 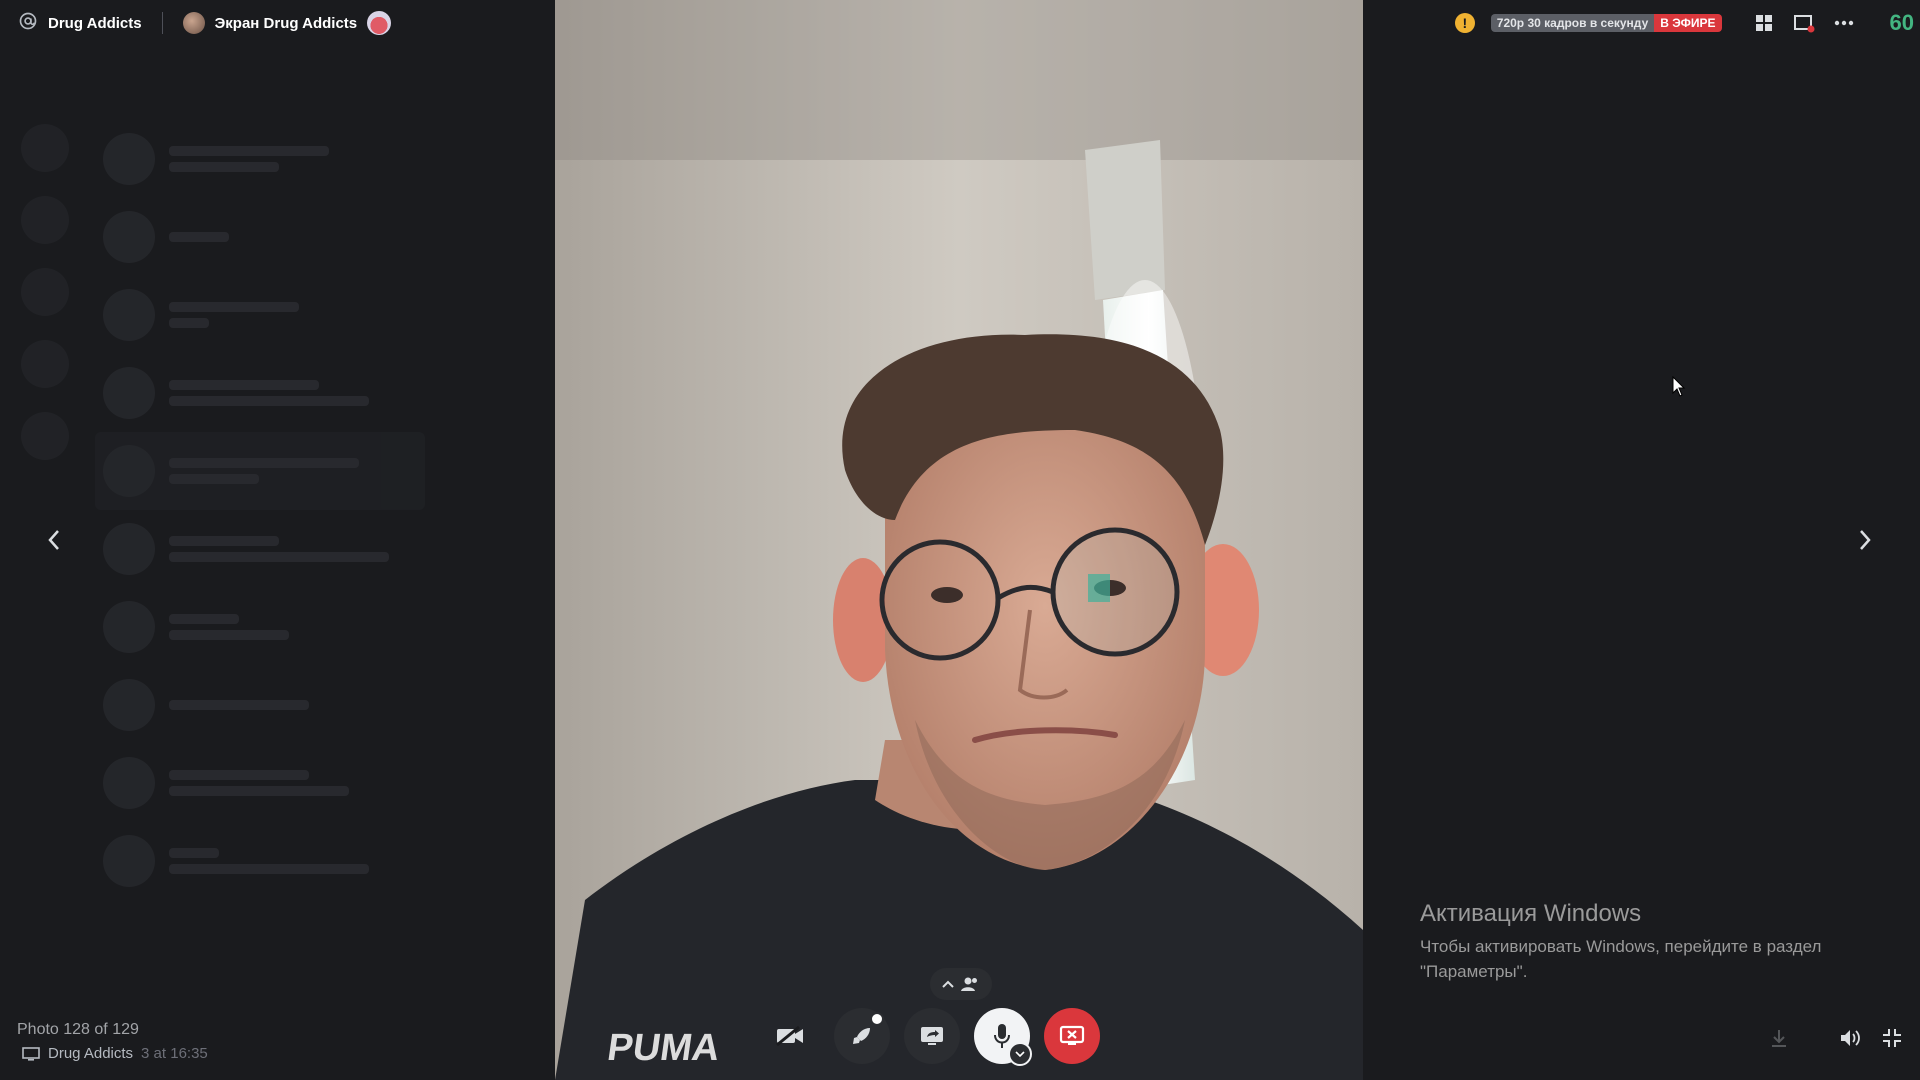 I want to click on download-icon, so click(x=1779, y=1038).